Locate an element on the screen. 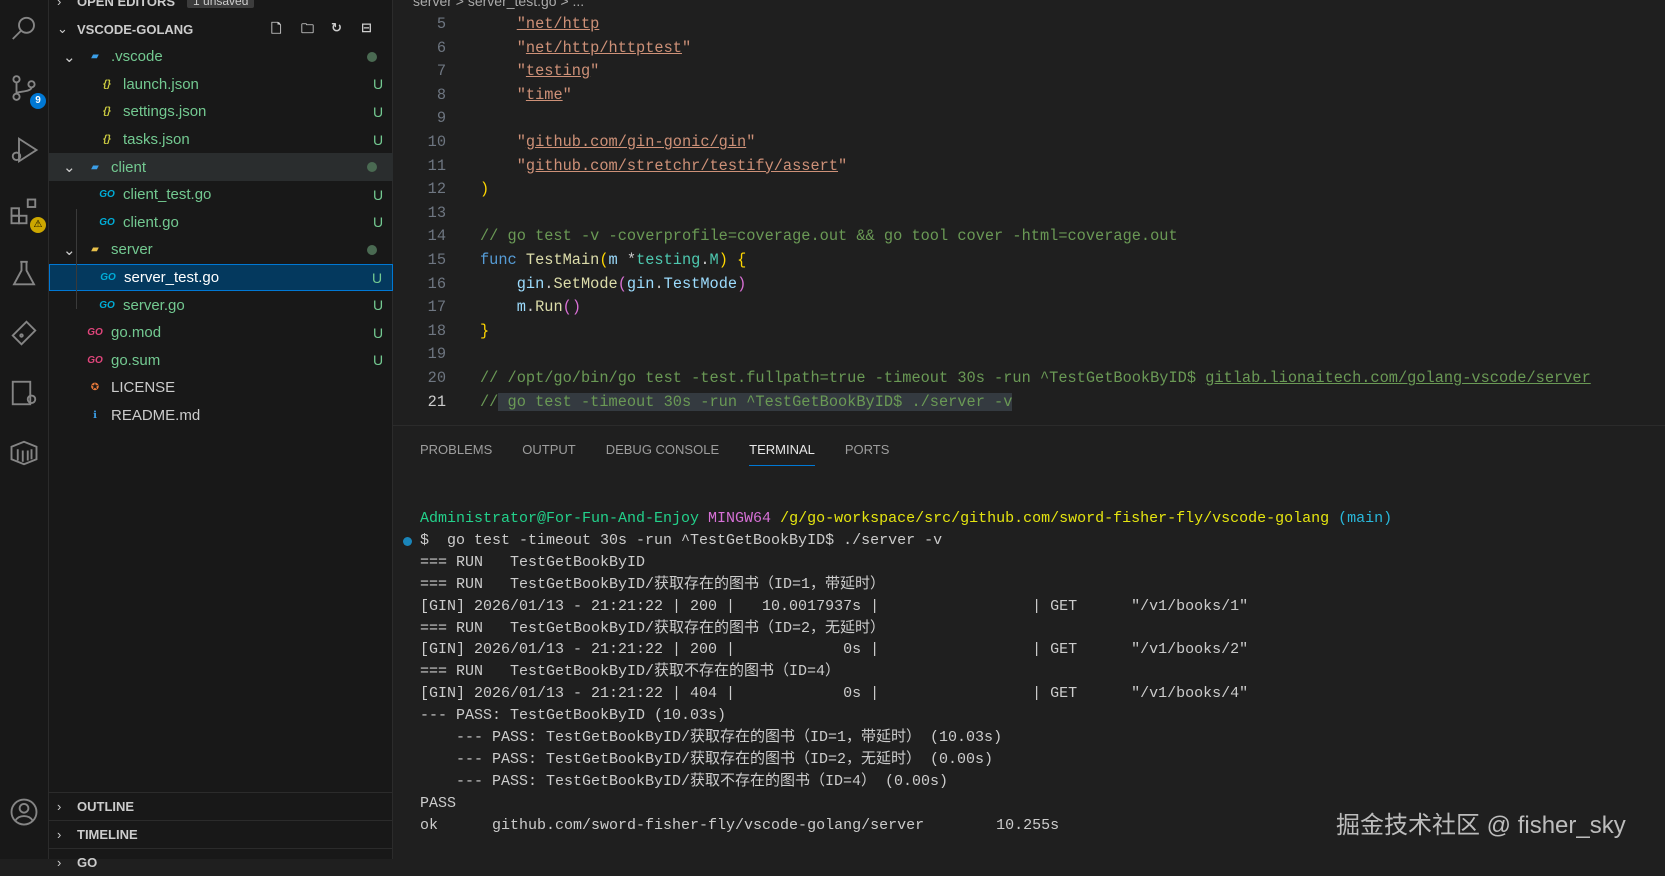 Image resolution: width=1665 pixels, height=876 pixels. go-file-icon: GO is located at coordinates (108, 278).